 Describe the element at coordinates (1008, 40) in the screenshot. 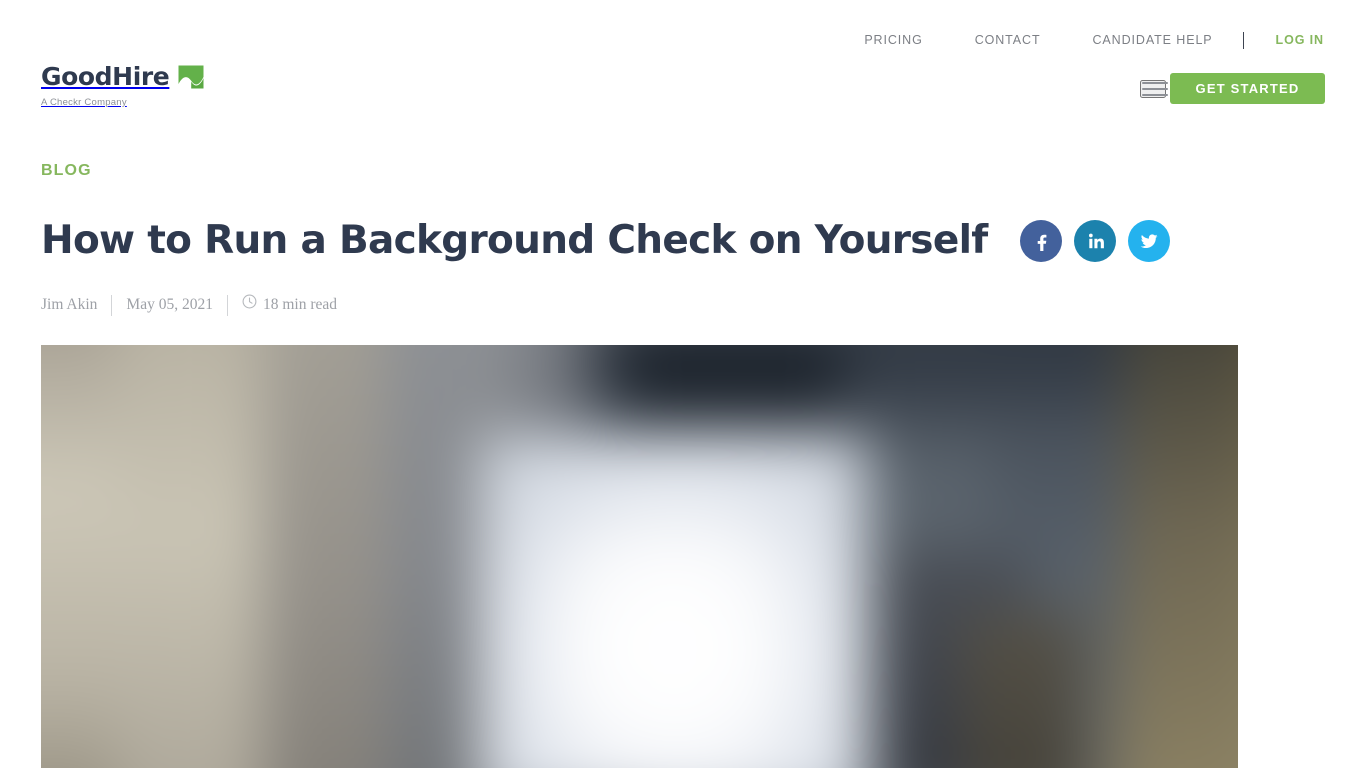

I see `nav-link-contact: CONTACT` at that location.